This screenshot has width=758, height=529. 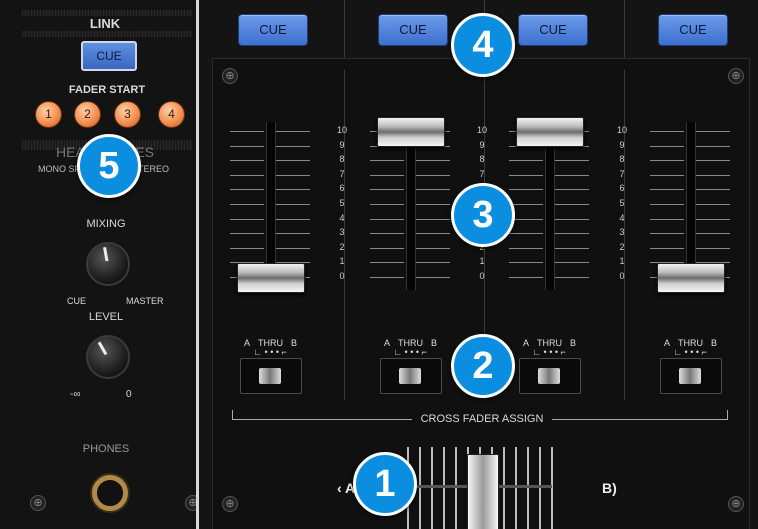 I want to click on fader-scale-number: 7, so click(x=482, y=173).